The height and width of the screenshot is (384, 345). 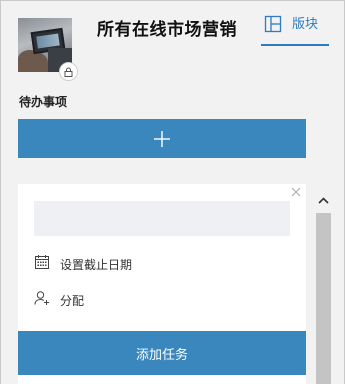 I want to click on submit-task-button: 添加任务, so click(x=162, y=353).